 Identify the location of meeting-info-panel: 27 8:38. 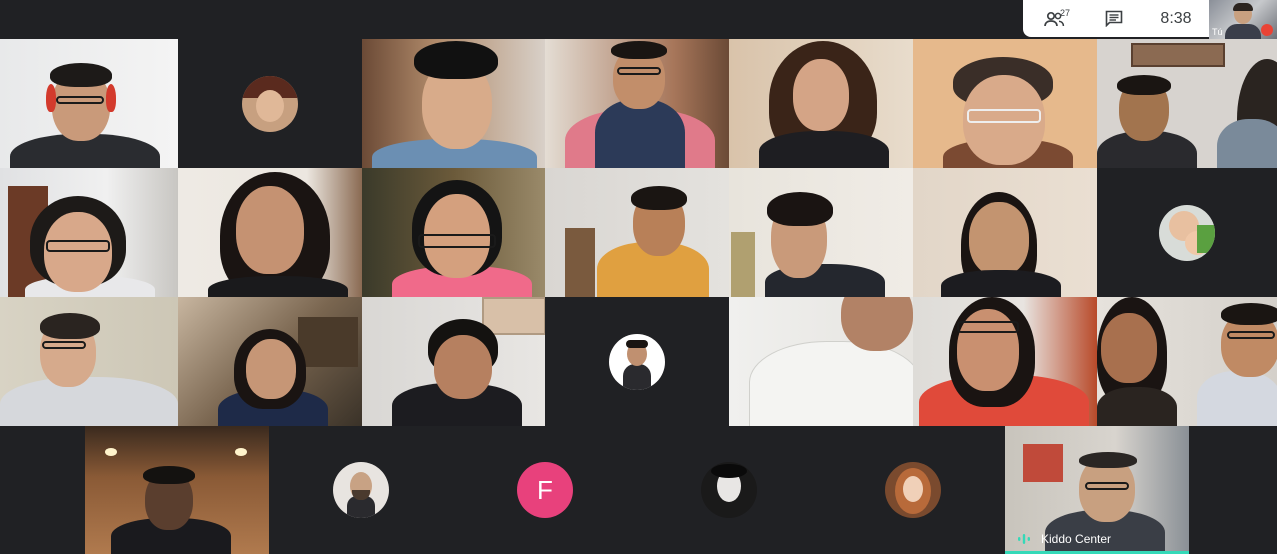
(1116, 18).